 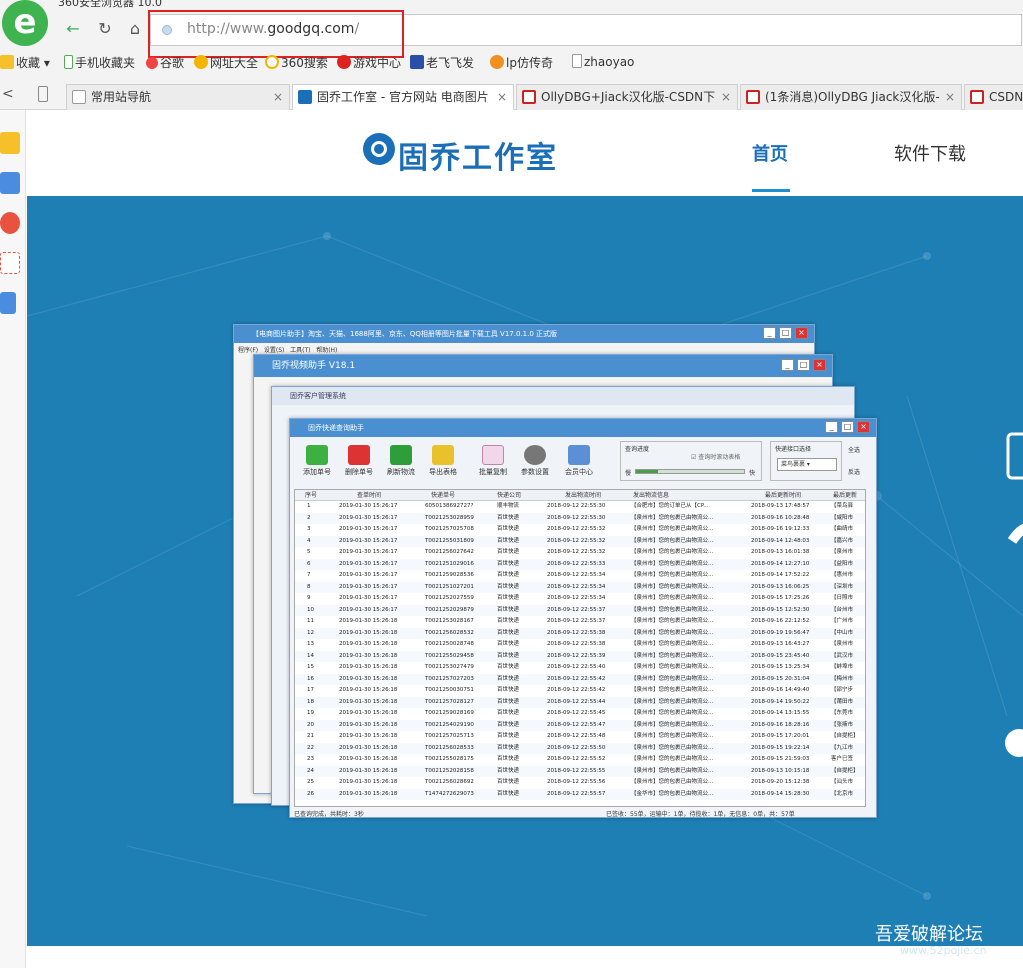 What do you see at coordinates (690, 471) in the screenshot?
I see `speed-slider` at bounding box center [690, 471].